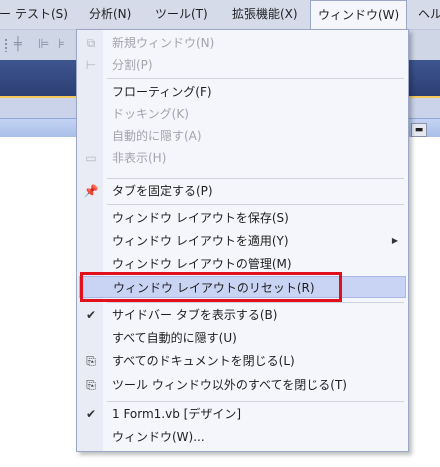 The height and width of the screenshot is (467, 440). What do you see at coordinates (394, 240) in the screenshot?
I see `submenu-arrow-icon: ▶` at bounding box center [394, 240].